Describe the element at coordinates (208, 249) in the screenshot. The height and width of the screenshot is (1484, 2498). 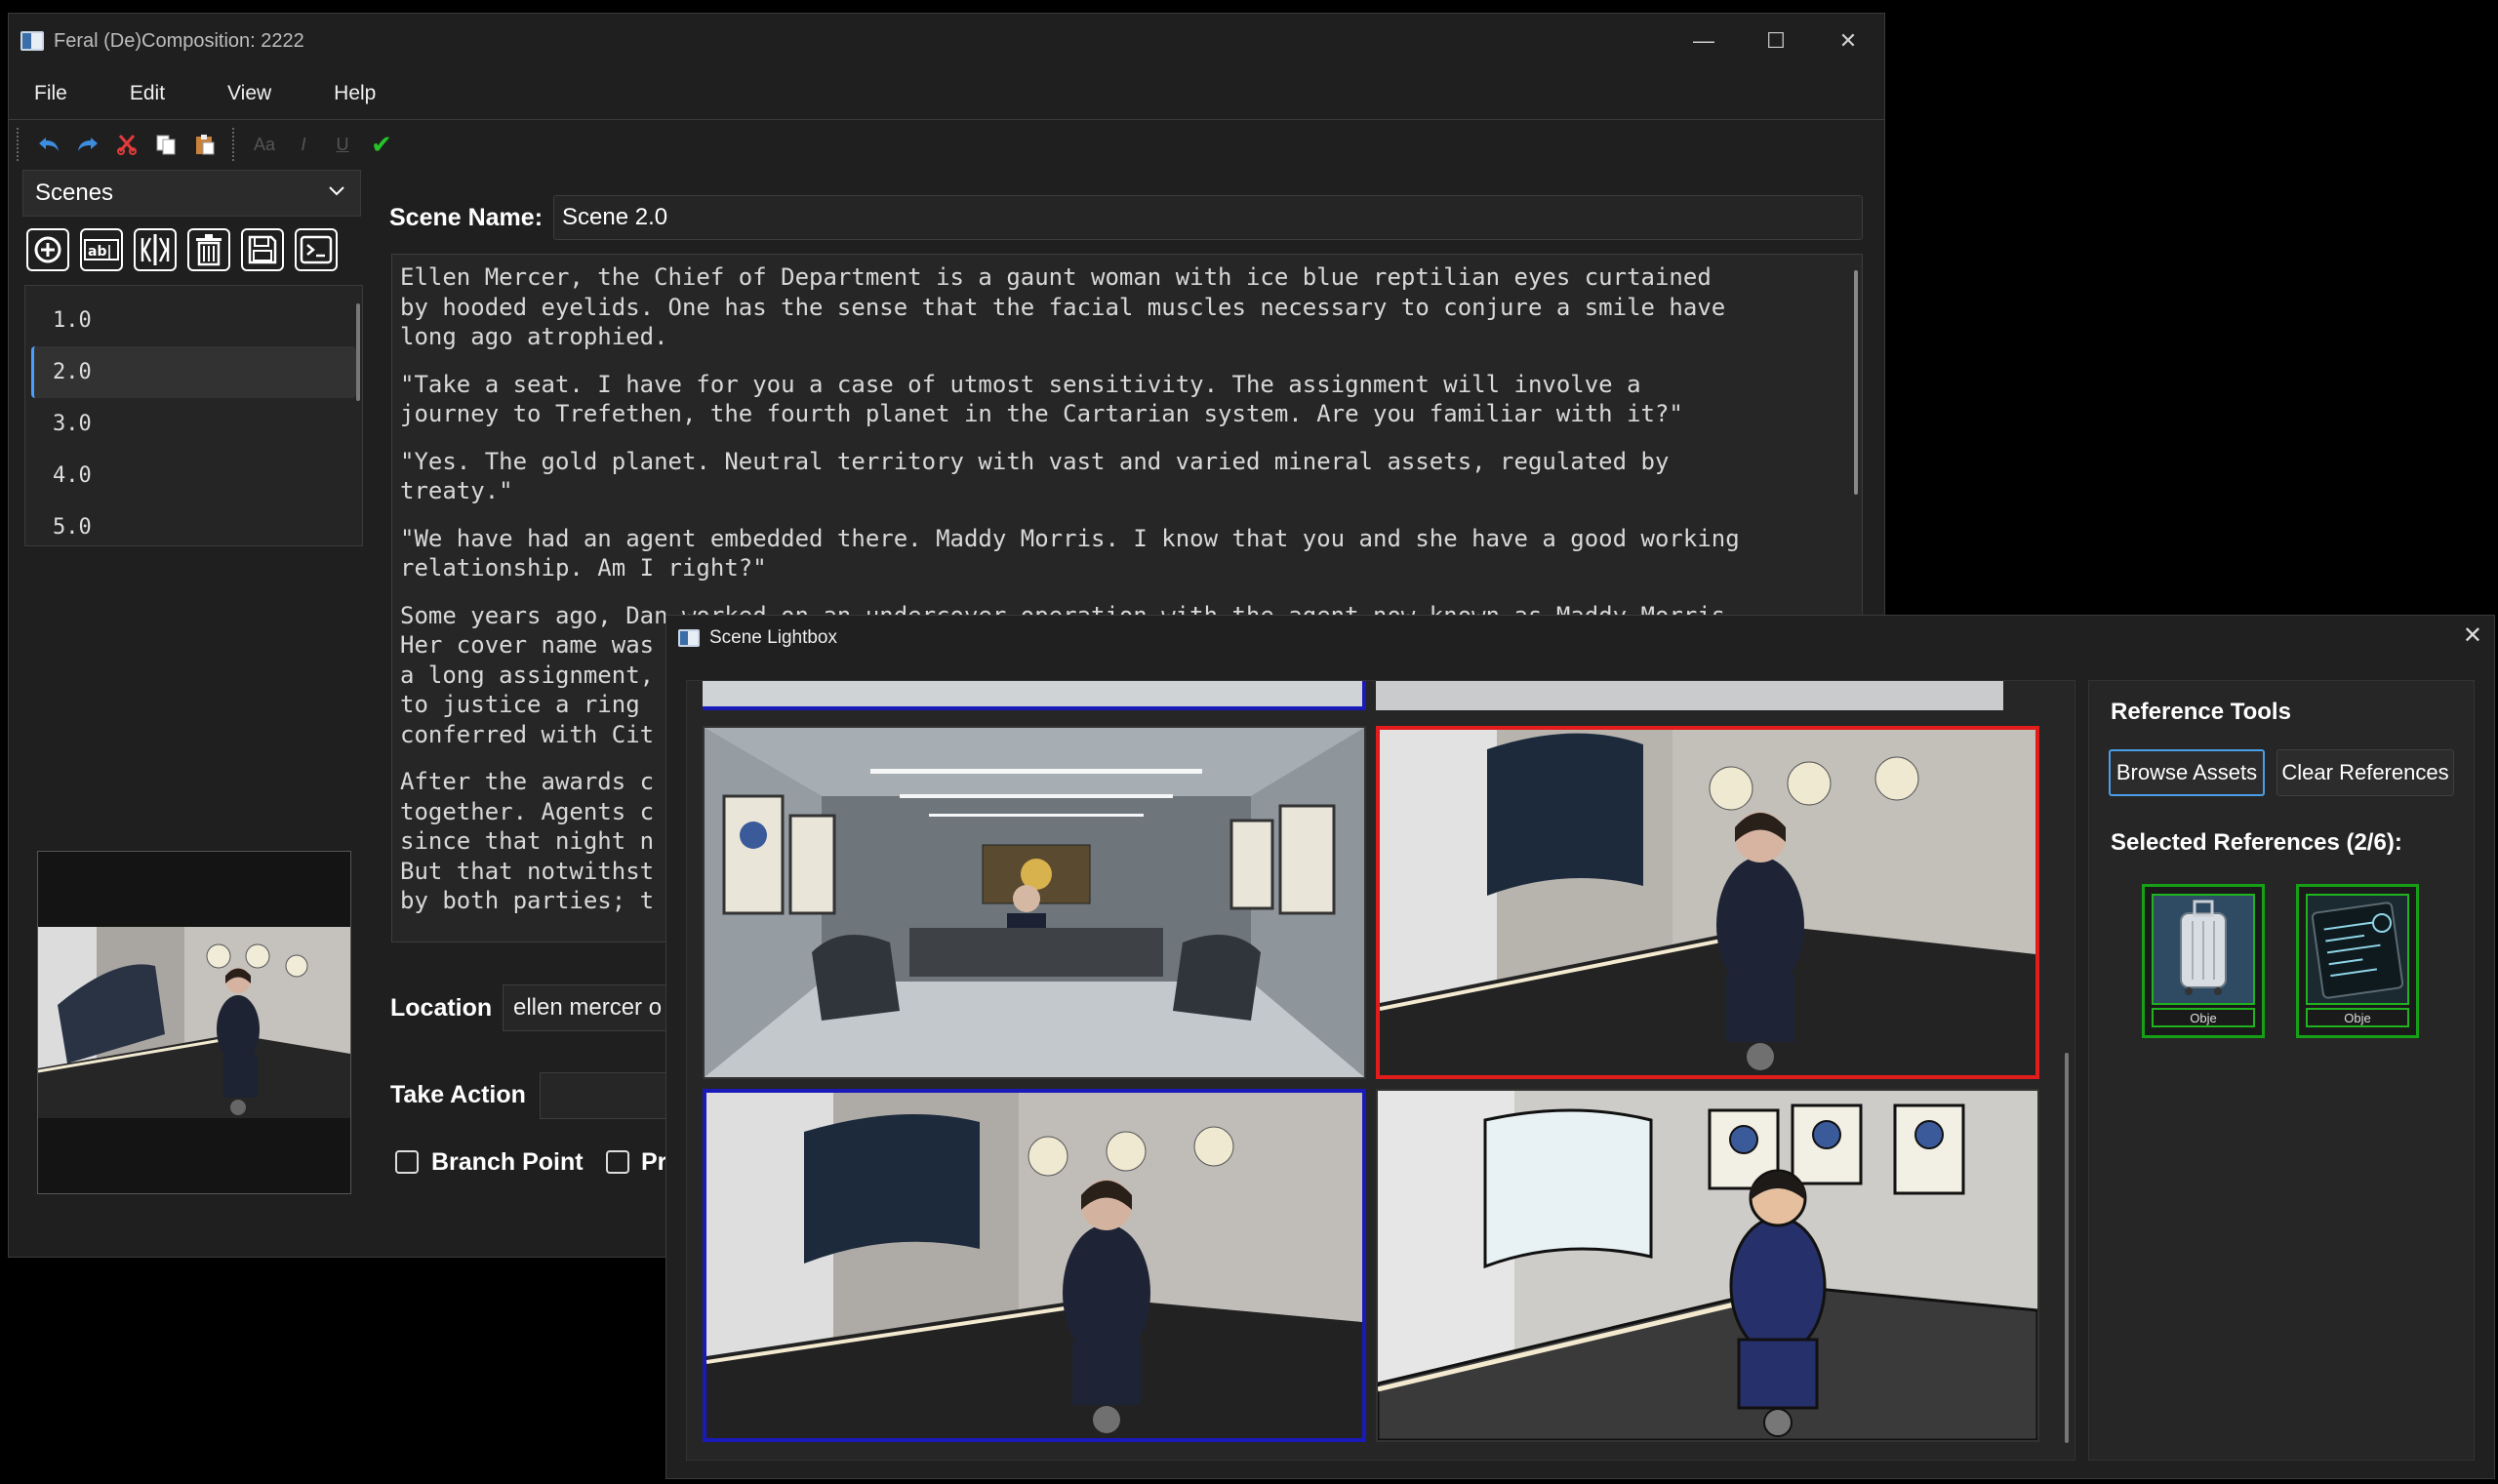
I see `delete-icon` at that location.